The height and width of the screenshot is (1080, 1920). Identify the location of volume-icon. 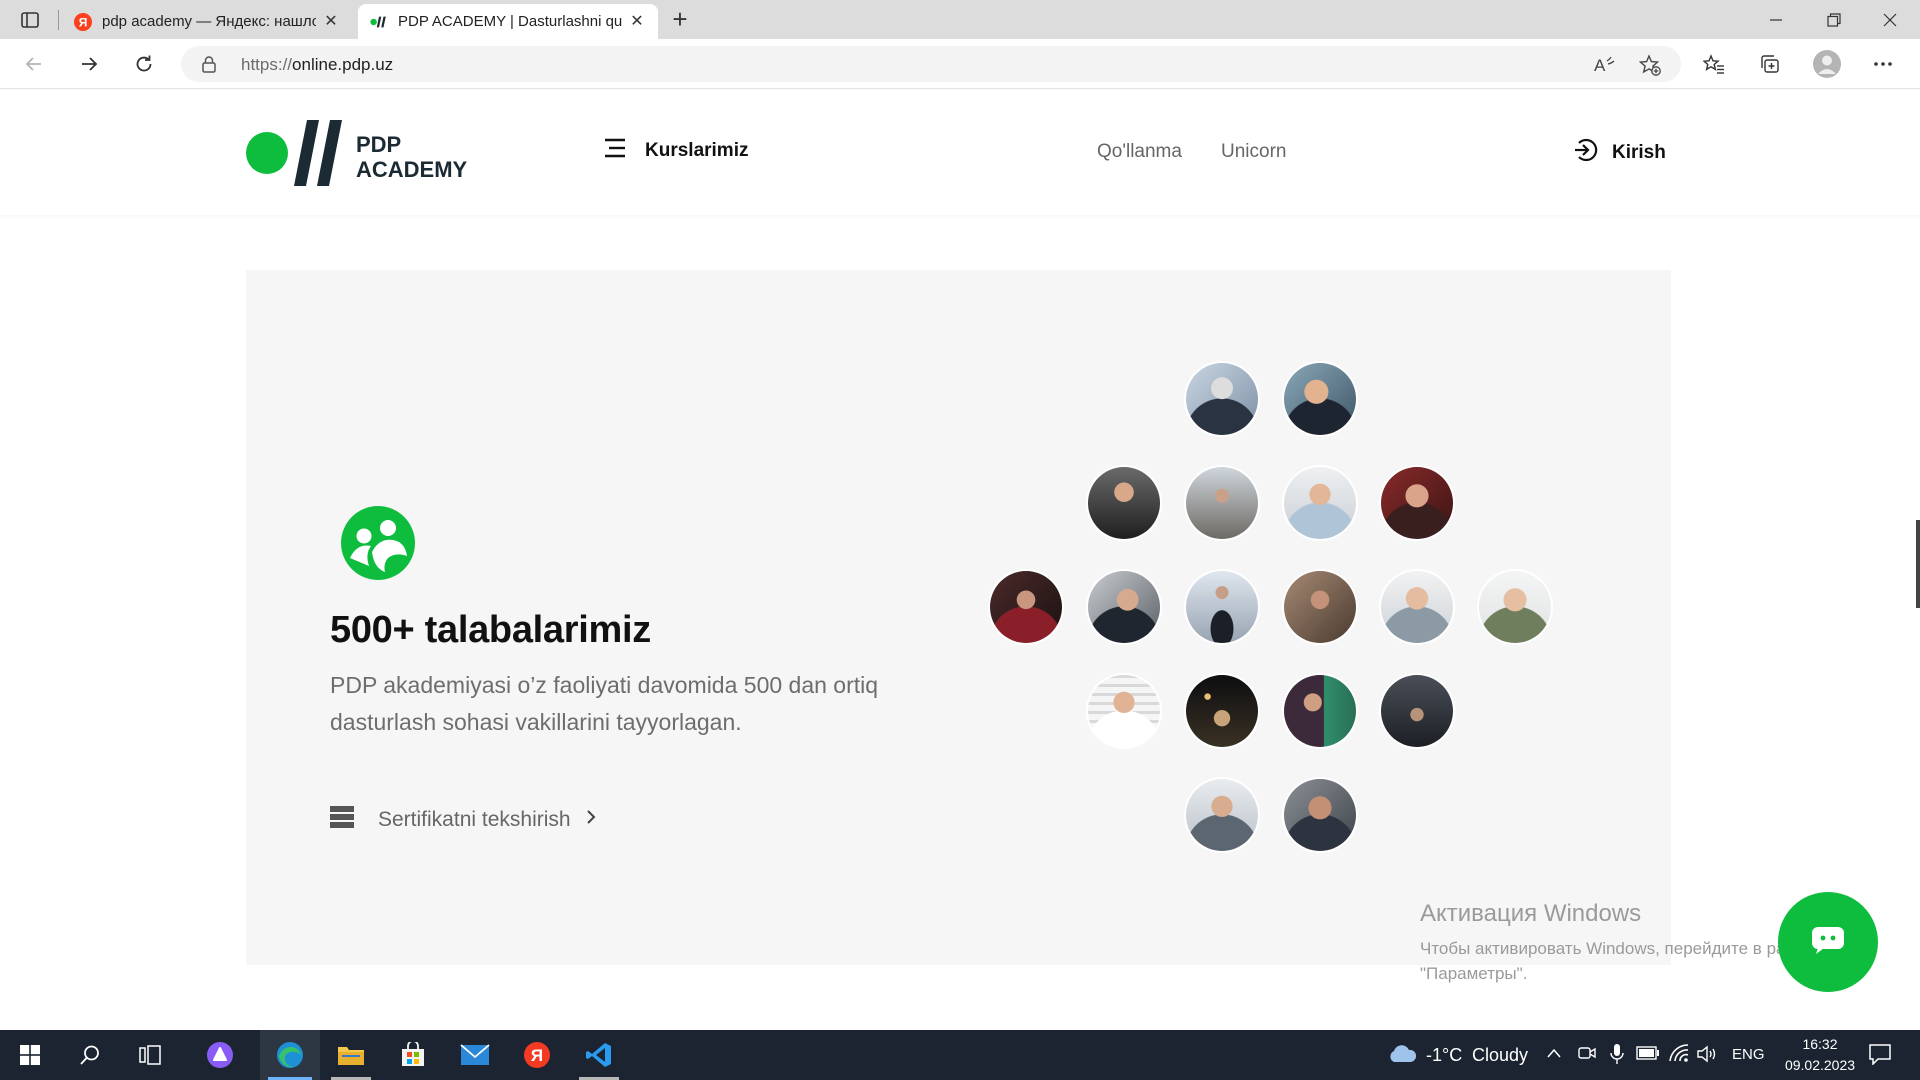
(1707, 1056).